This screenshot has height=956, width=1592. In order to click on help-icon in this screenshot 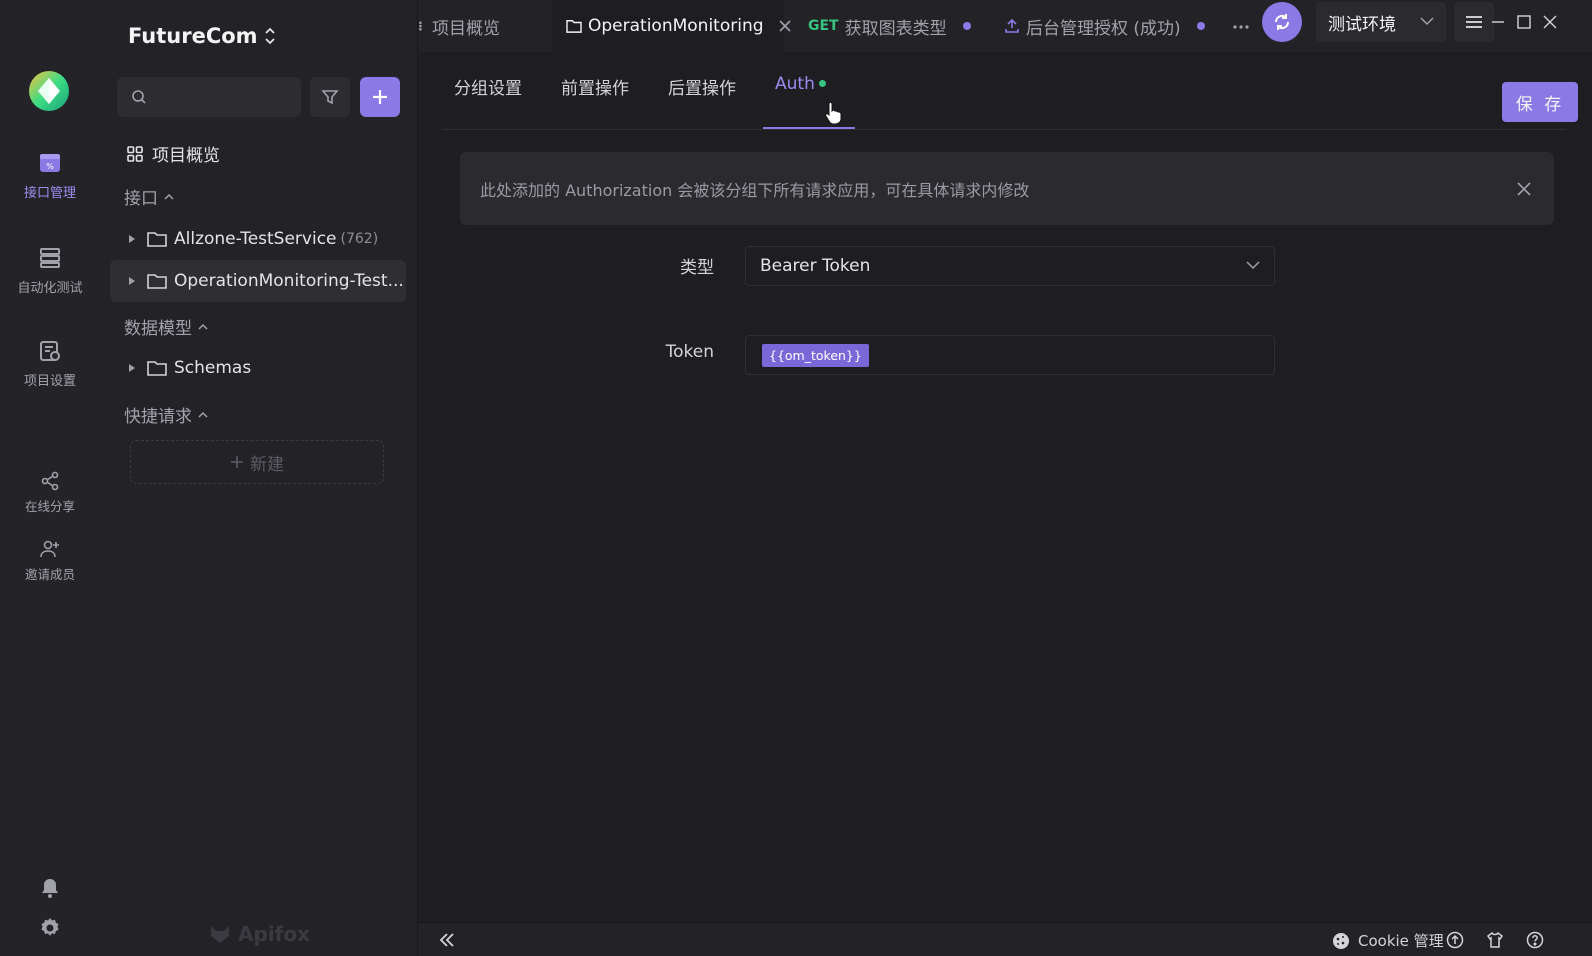, I will do `click(1535, 940)`.